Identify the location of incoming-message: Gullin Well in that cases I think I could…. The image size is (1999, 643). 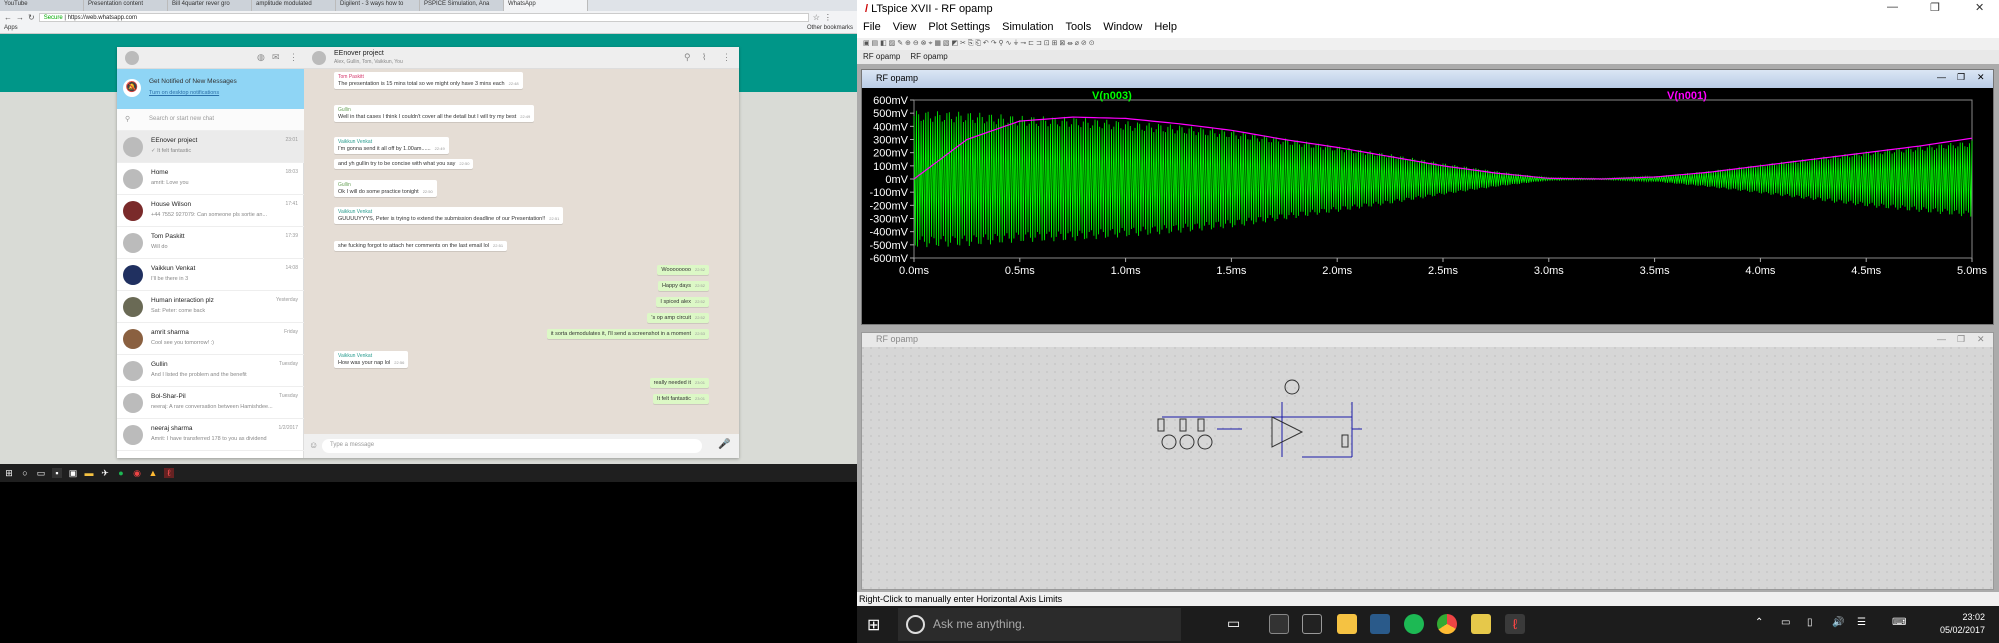
(434, 114).